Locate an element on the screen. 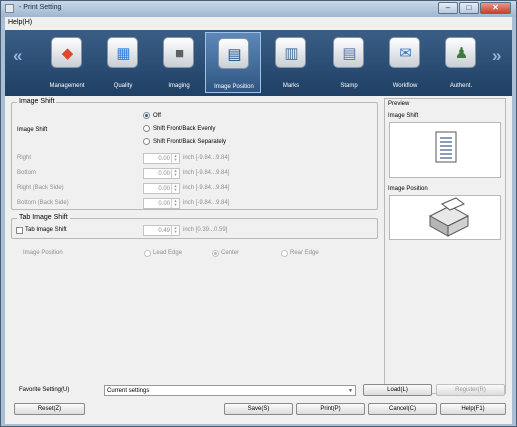 The height and width of the screenshot is (427, 517). lead-edge-radio is located at coordinates (147, 253).